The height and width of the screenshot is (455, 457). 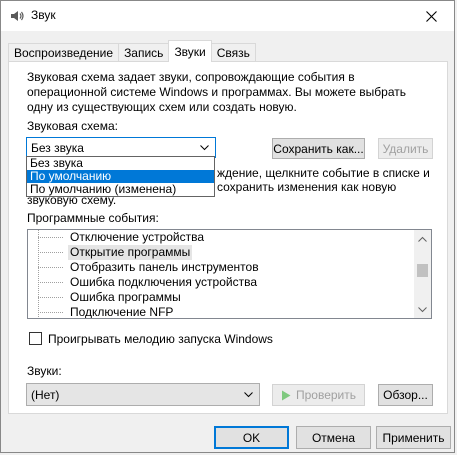 I want to click on cancel-button: Отмена, so click(x=333, y=437).